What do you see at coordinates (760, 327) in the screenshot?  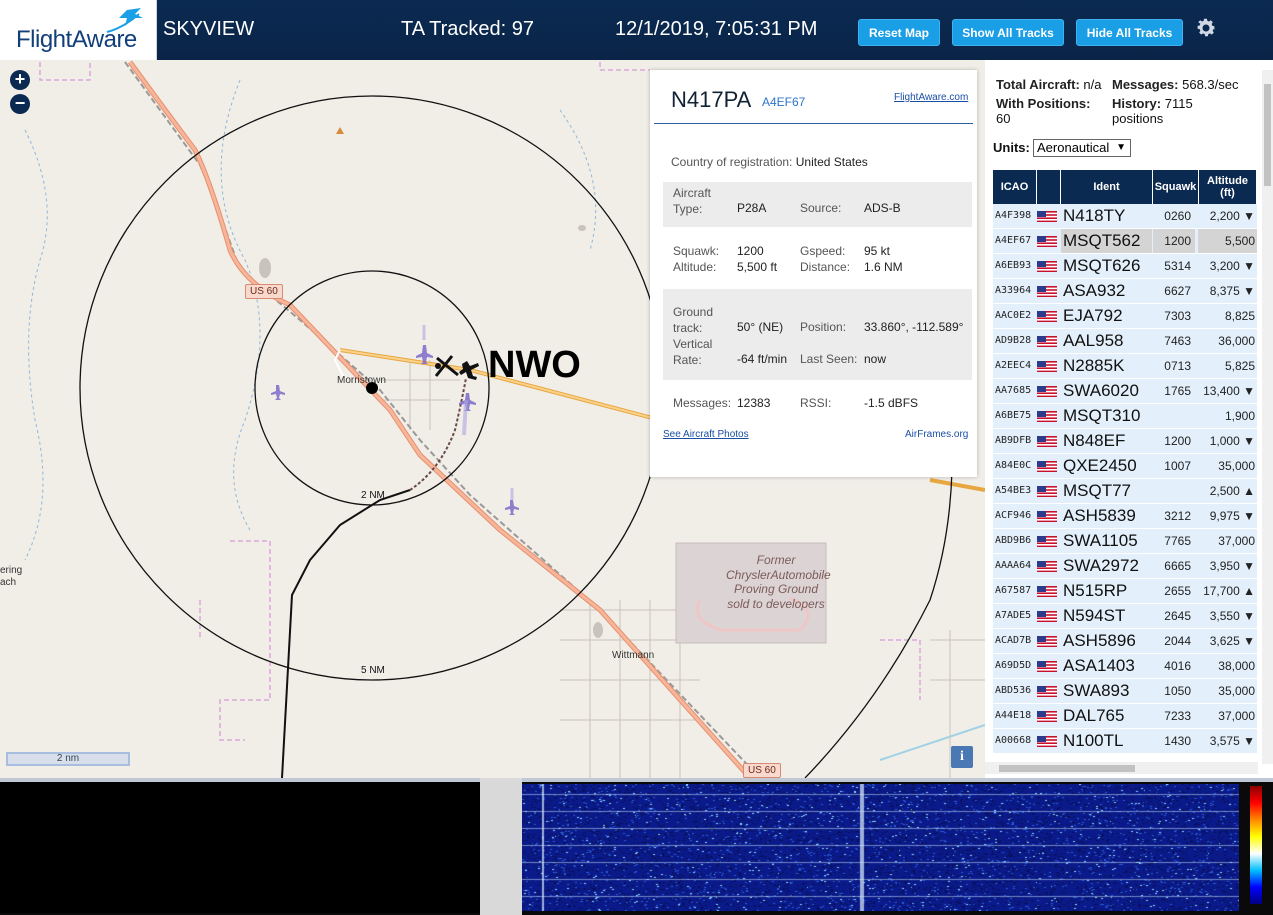 I see `ground-track-value: 50° (NE)` at bounding box center [760, 327].